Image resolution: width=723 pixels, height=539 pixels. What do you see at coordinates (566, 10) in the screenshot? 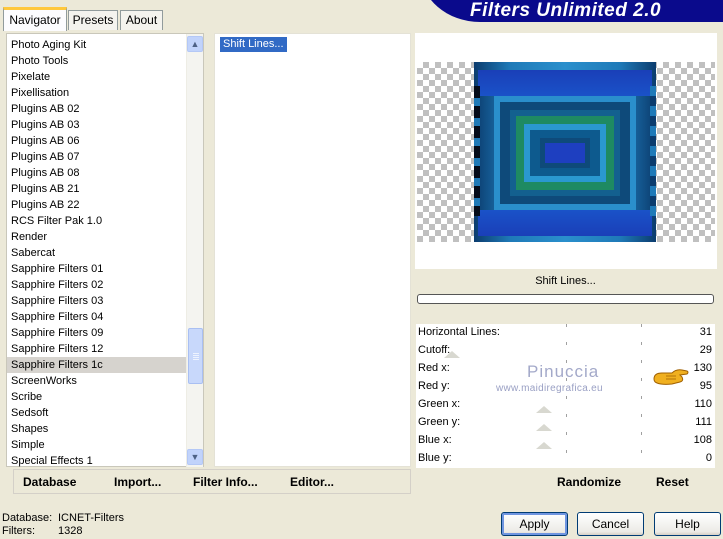
I see `banner-title: Filters Unlimited 2.0` at bounding box center [566, 10].